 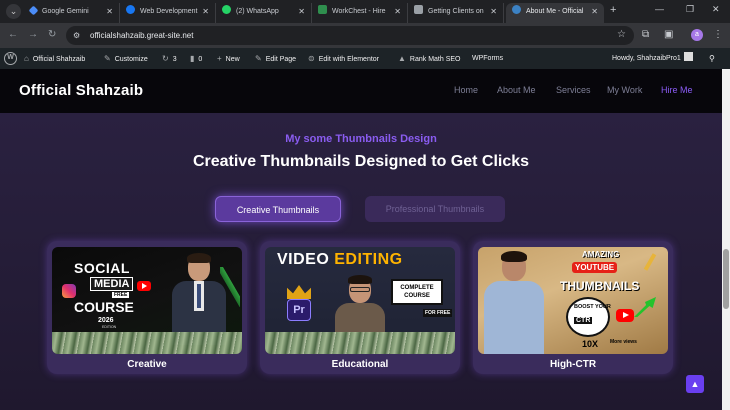 I want to click on forward-icon: →, so click(x=33, y=34).